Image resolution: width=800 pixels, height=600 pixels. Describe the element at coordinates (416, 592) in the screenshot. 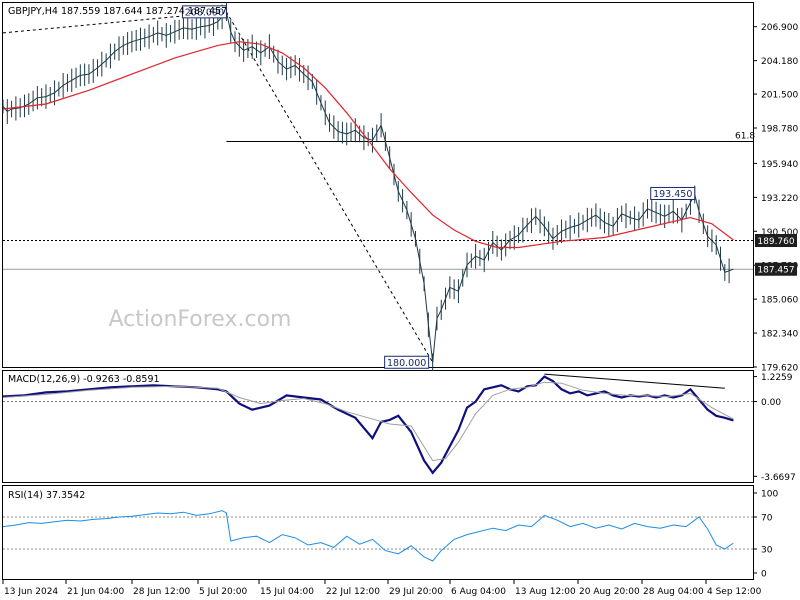

I see `x-axis-tick-label: 29 Jul 20:00` at that location.